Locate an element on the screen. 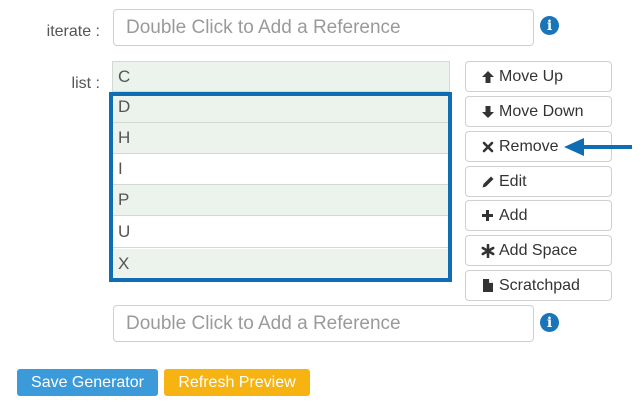  asterisk-icon is located at coordinates (487, 251).